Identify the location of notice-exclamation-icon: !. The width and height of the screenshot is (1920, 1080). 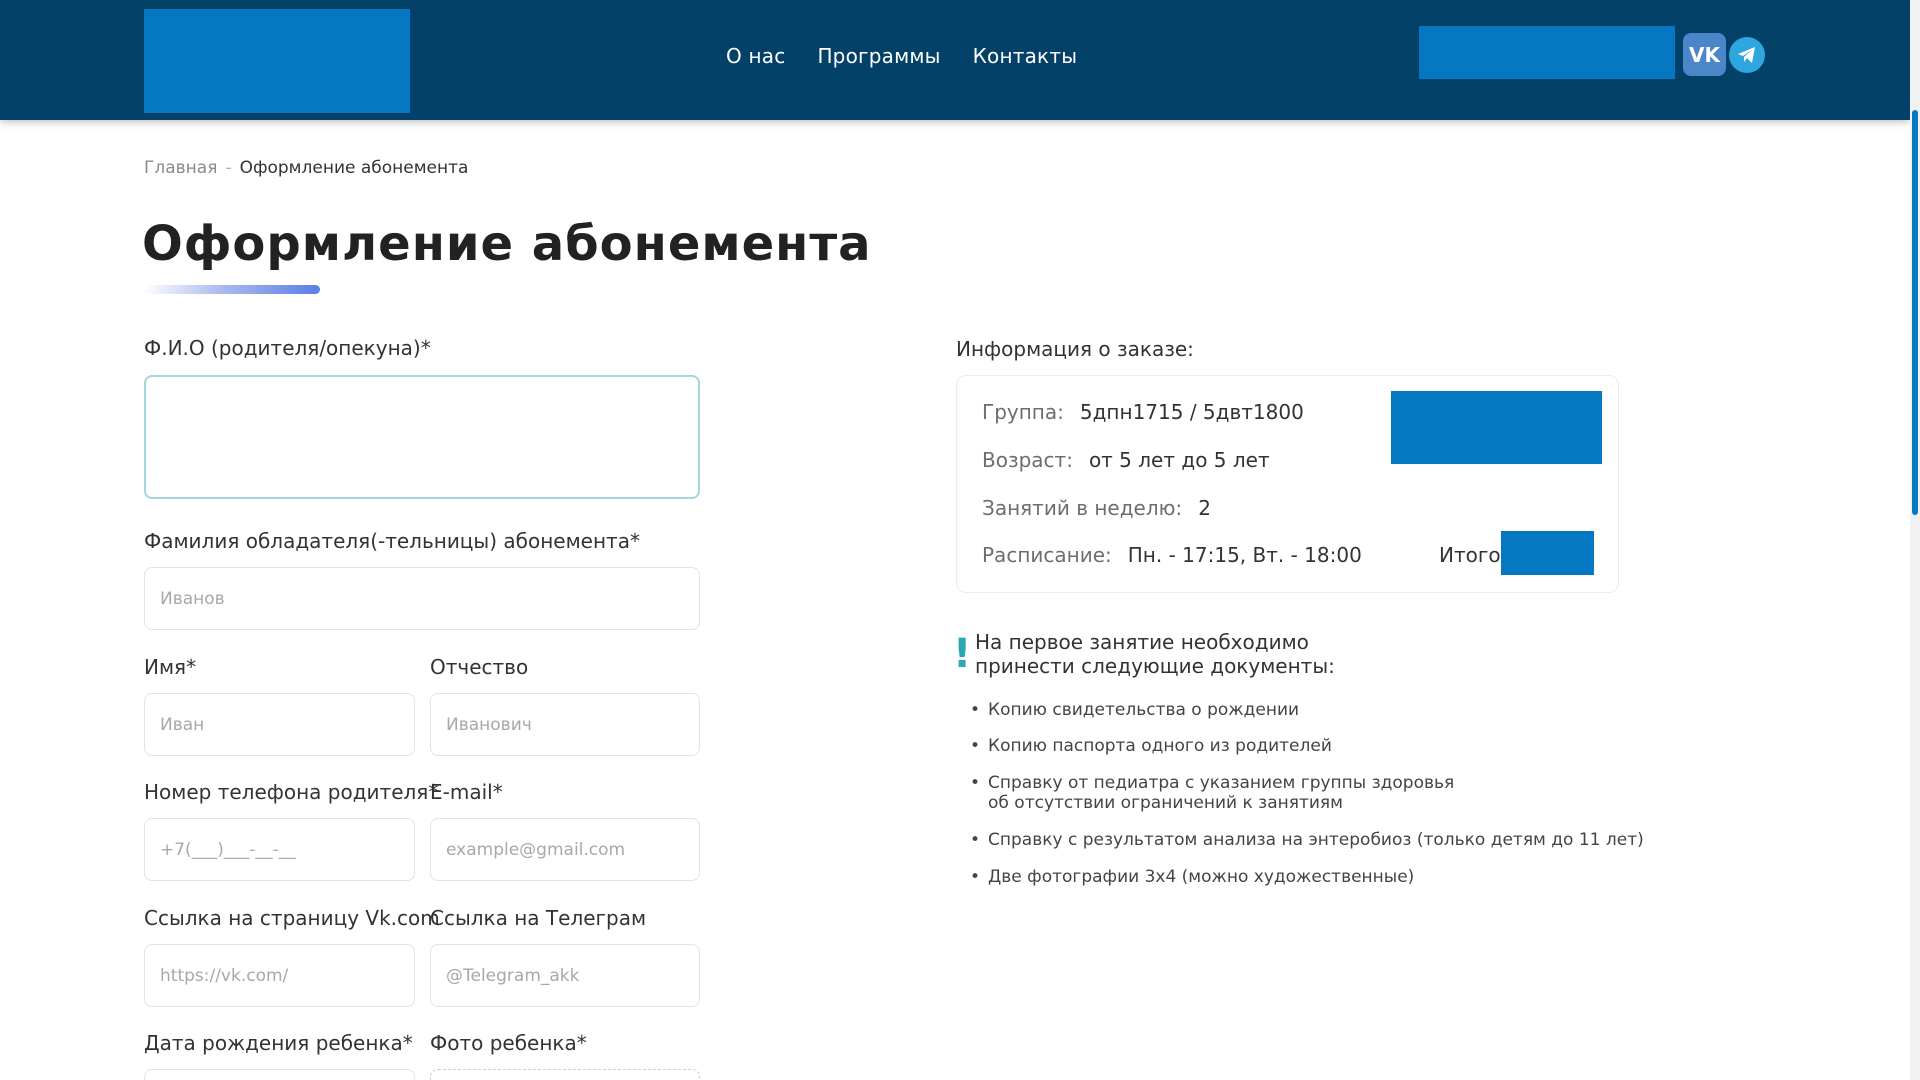
(962, 654).